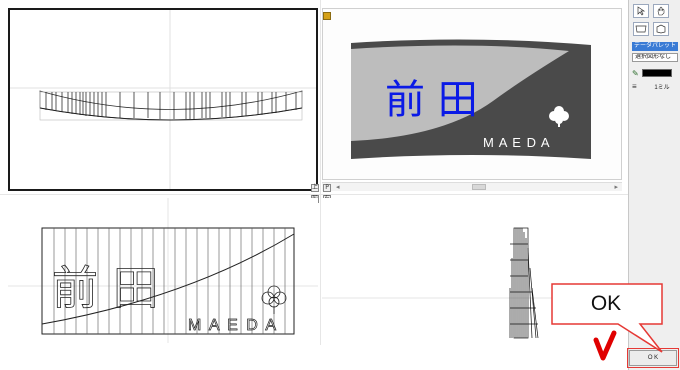 The width and height of the screenshot is (680, 370). I want to click on line-width-icon: ≡, so click(634, 86).